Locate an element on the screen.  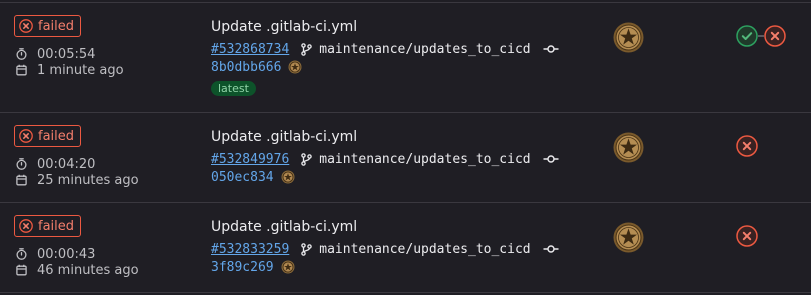
divider is located at coordinates (405, 292).